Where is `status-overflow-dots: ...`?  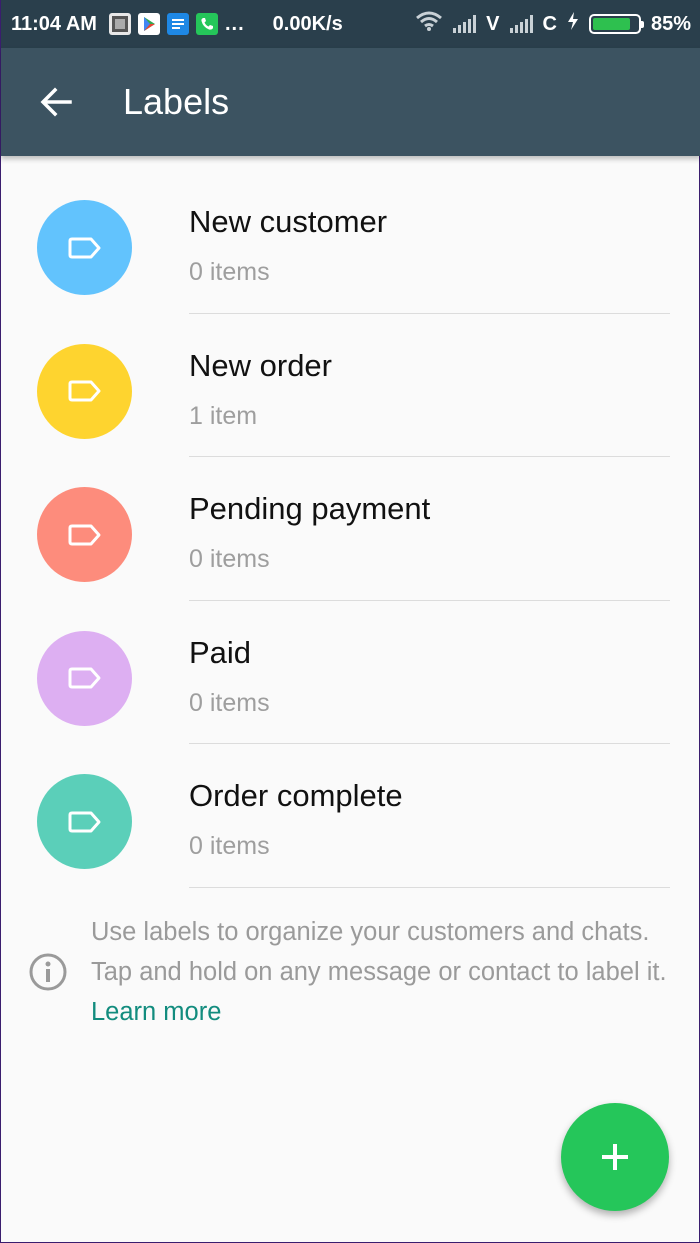 status-overflow-dots: ... is located at coordinates (234, 23).